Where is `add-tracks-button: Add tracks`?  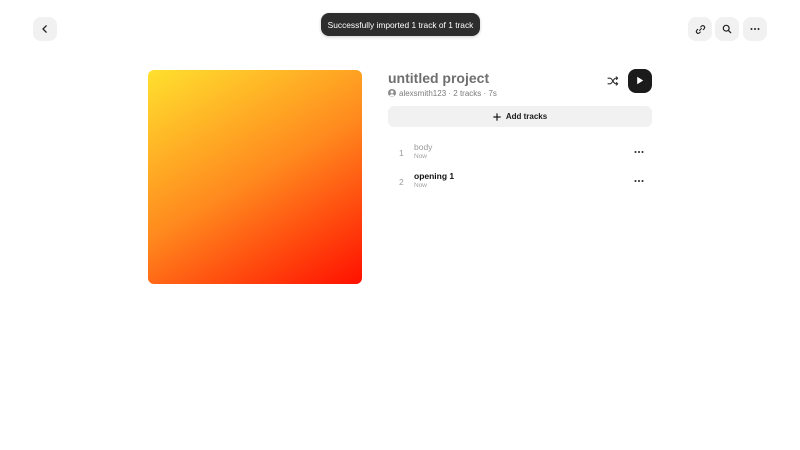 add-tracks-button: Add tracks is located at coordinates (520, 116).